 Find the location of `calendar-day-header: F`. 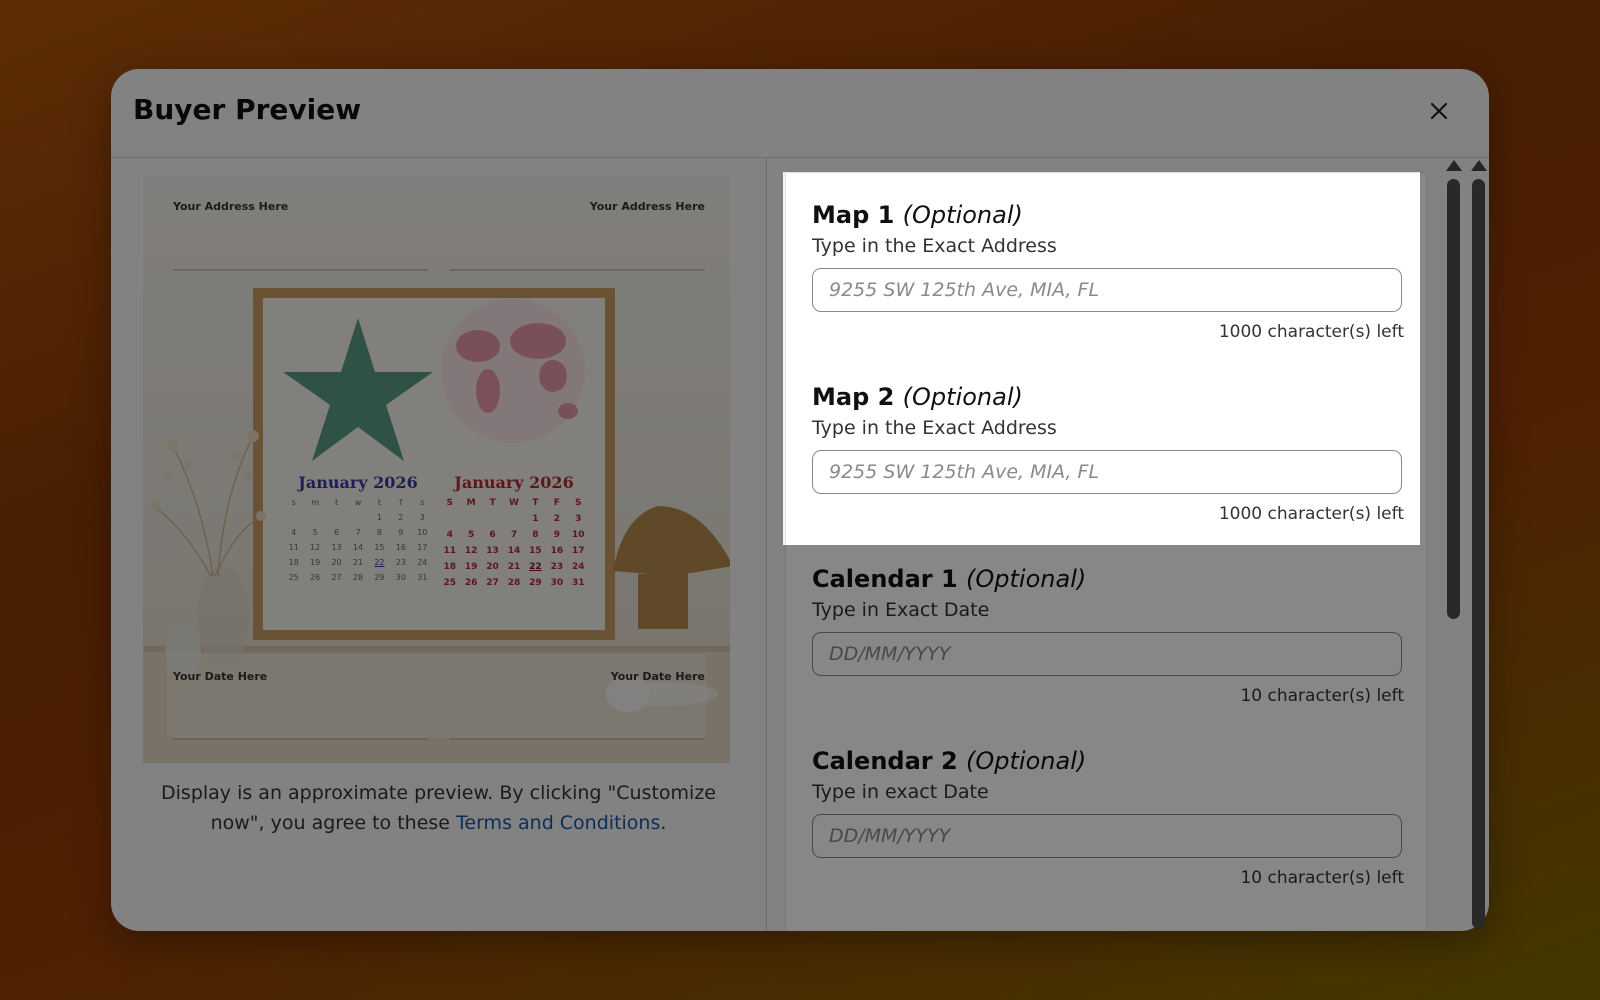

calendar-day-header: F is located at coordinates (556, 503).